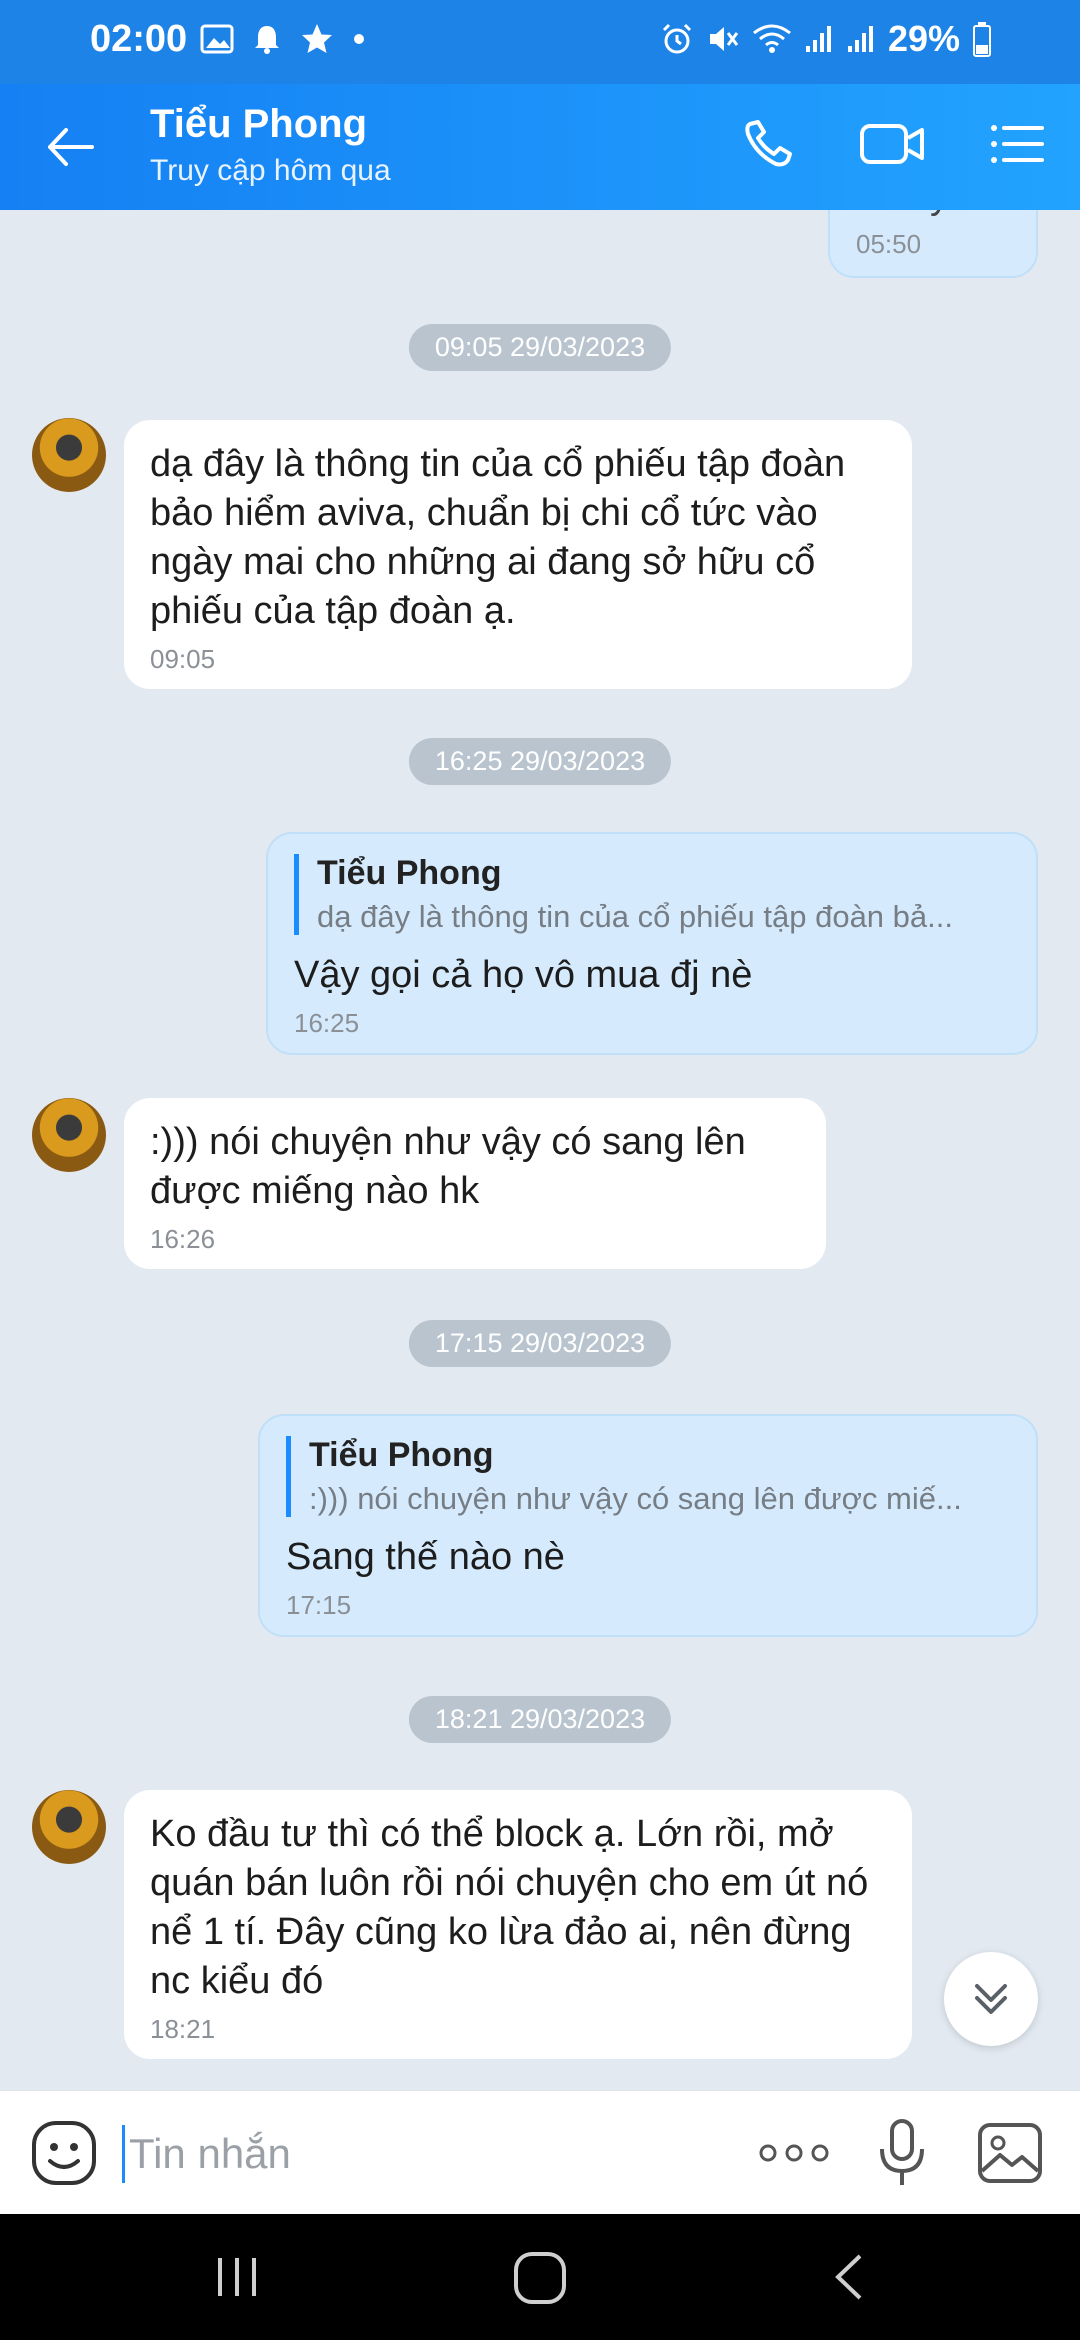 The width and height of the screenshot is (1080, 2340). Describe the element at coordinates (771, 144) in the screenshot. I see `phone-icon` at that location.